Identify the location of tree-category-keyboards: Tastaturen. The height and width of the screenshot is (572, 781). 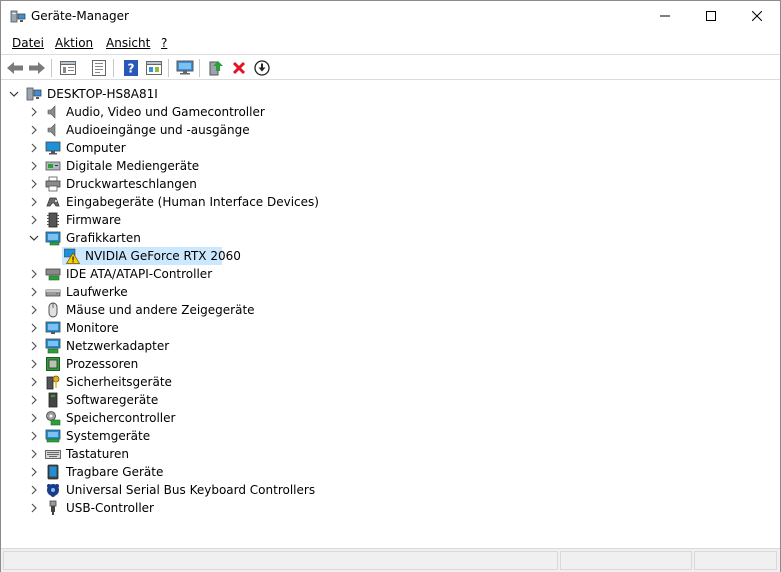
(161, 454).